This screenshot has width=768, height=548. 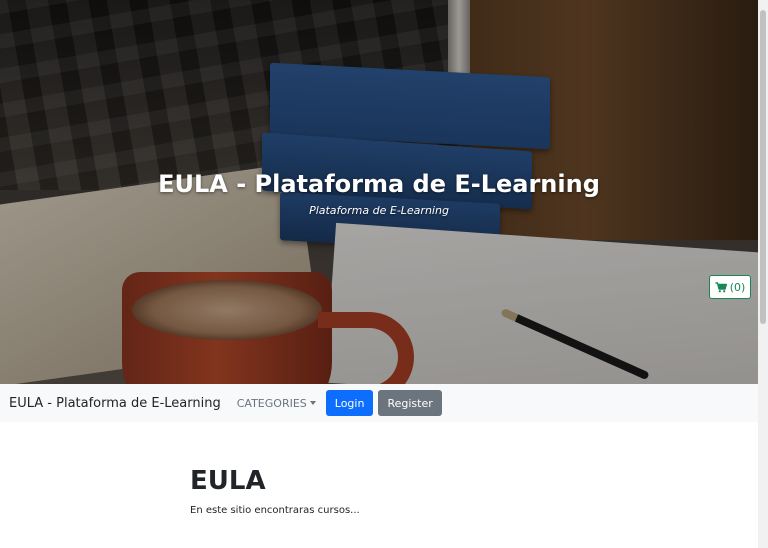 What do you see at coordinates (349, 403) in the screenshot?
I see `login-button: Login` at bounding box center [349, 403].